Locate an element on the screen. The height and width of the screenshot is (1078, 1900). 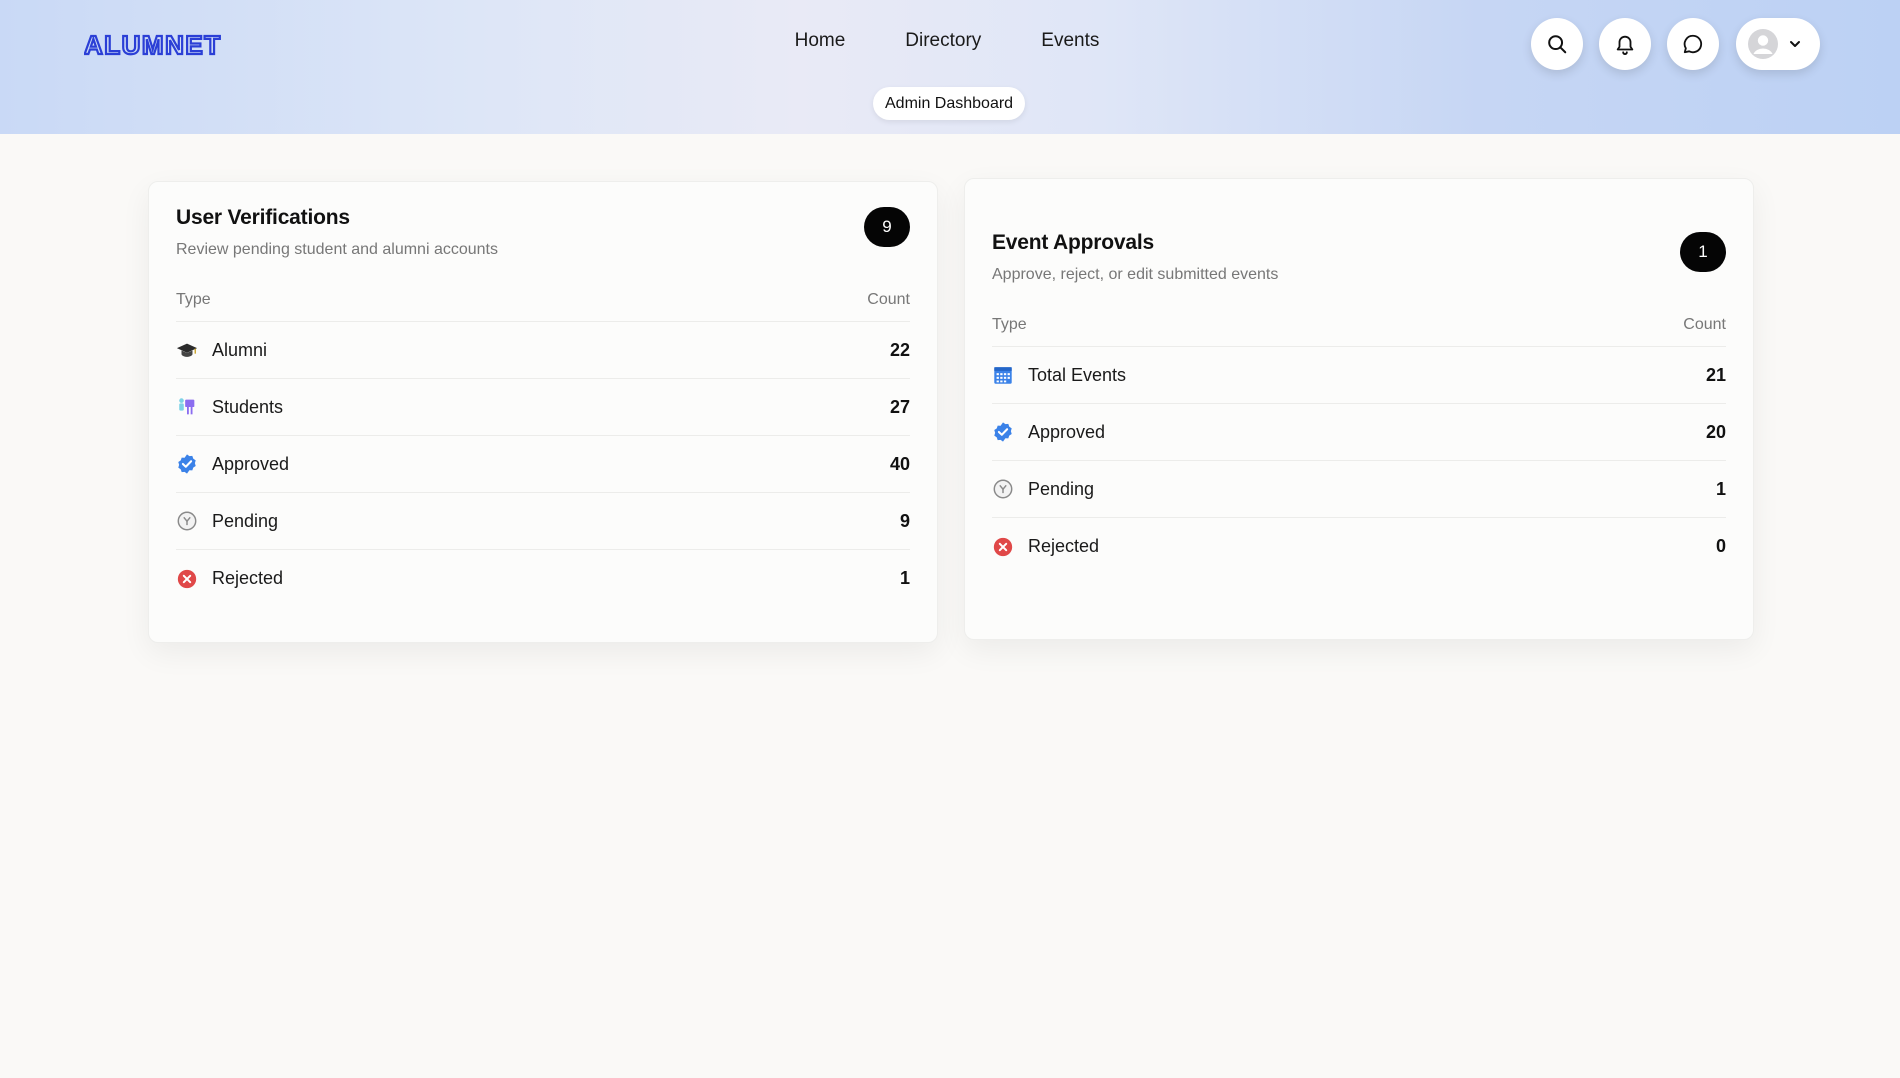
calendar-icon is located at coordinates (1003, 375).